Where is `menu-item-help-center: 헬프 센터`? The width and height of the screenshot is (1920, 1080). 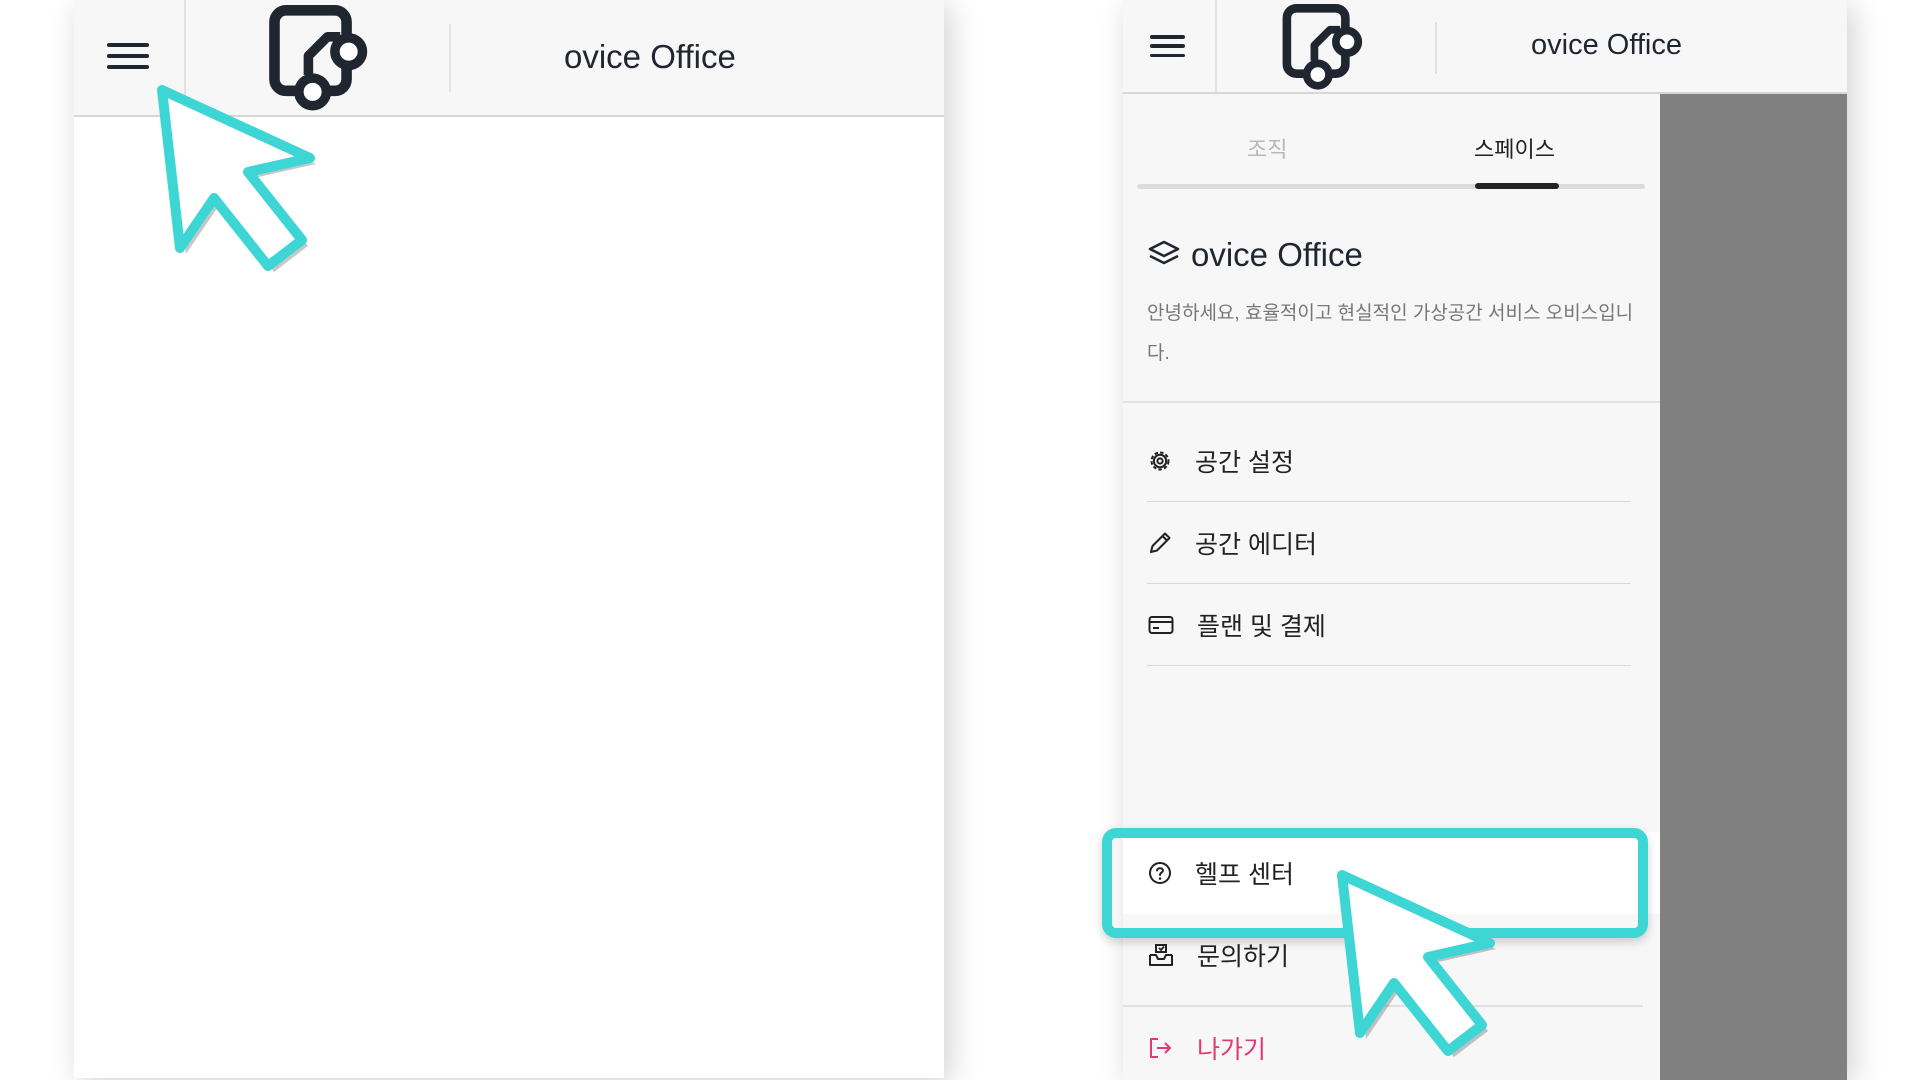 menu-item-help-center: 헬프 센터 is located at coordinates (1389, 872).